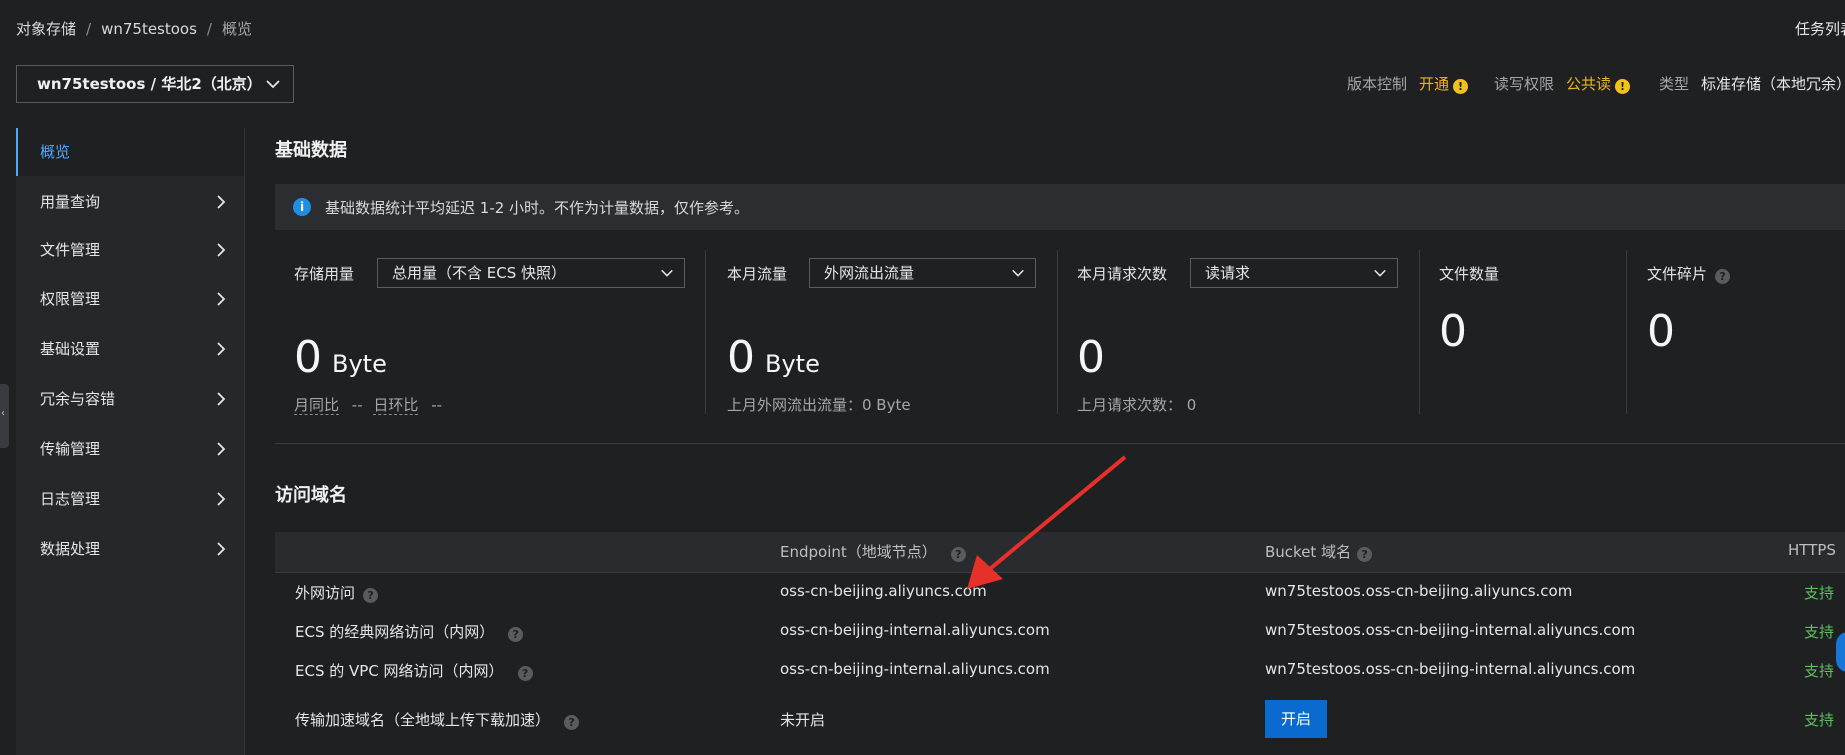  I want to click on fragments-label-text: 文件碎片, so click(1677, 274).